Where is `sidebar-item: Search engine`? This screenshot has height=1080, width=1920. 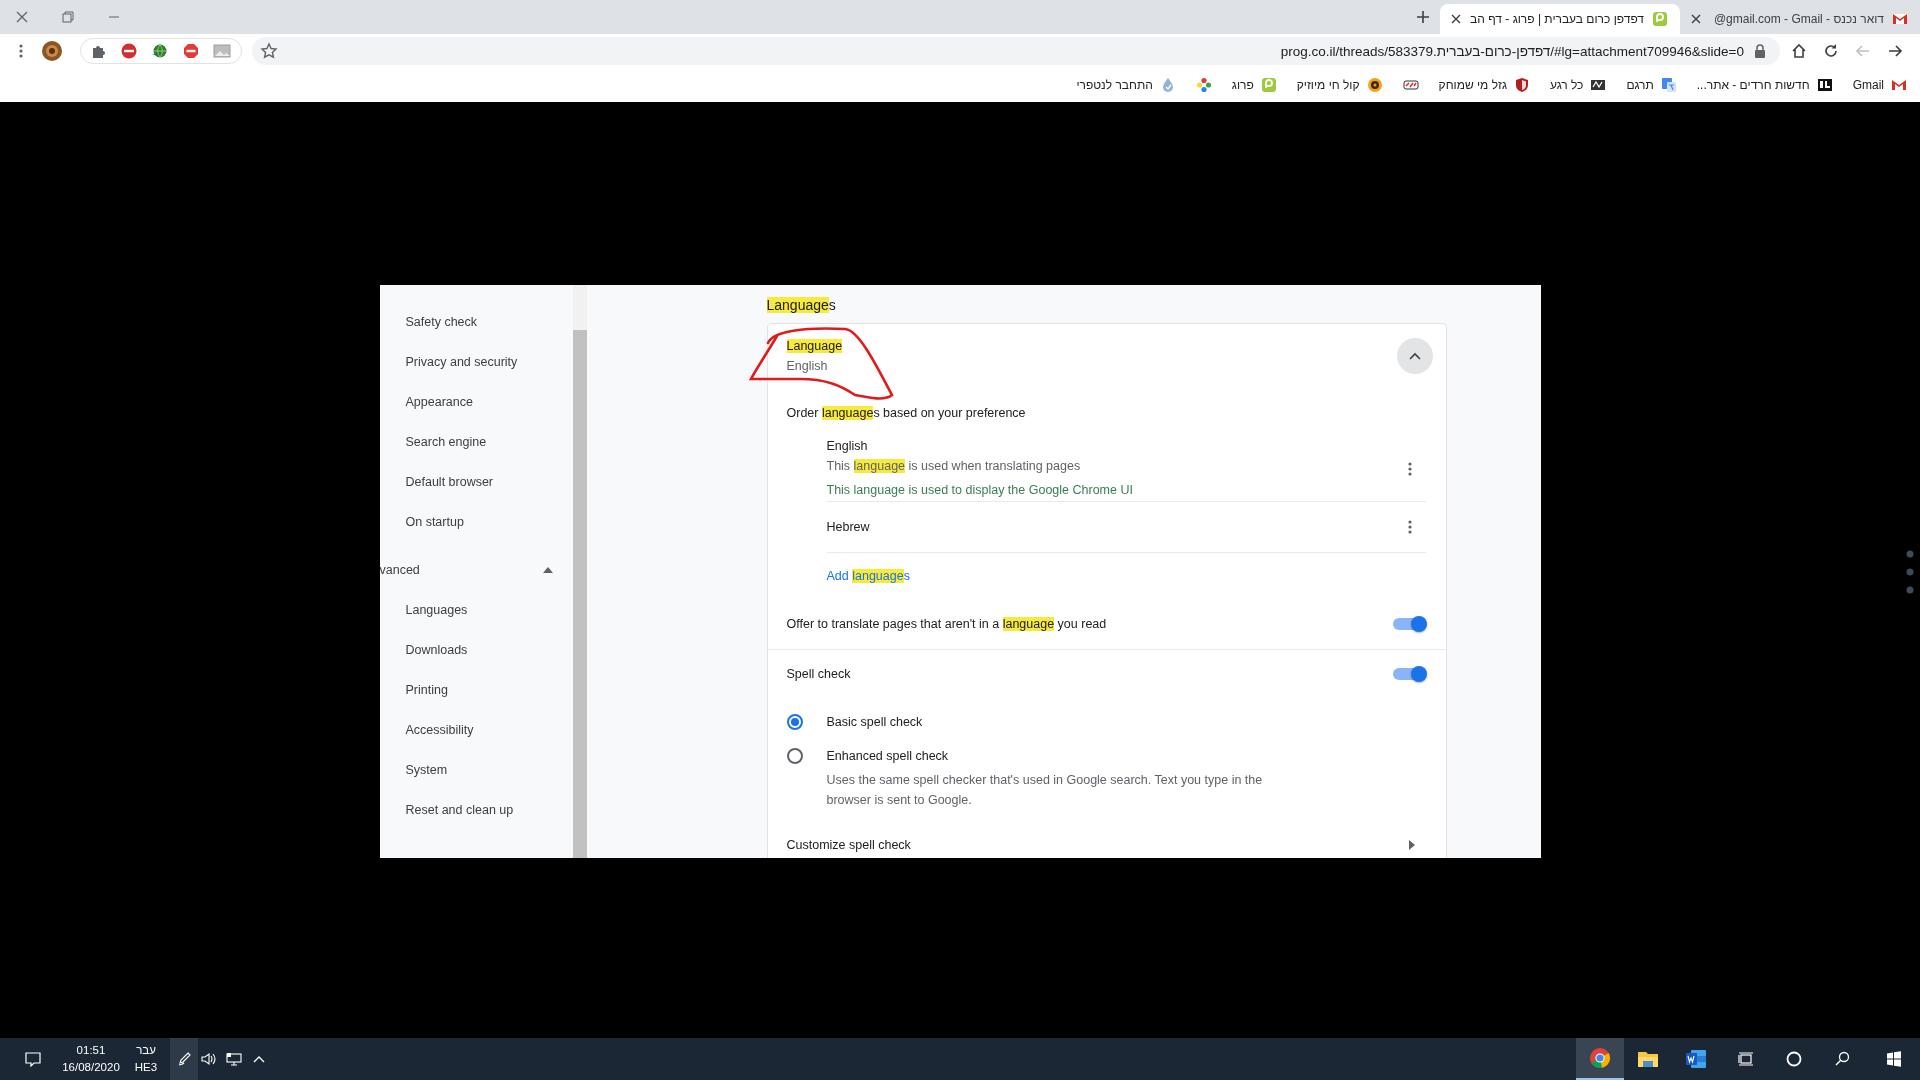 sidebar-item: Search engine is located at coordinates (476, 441).